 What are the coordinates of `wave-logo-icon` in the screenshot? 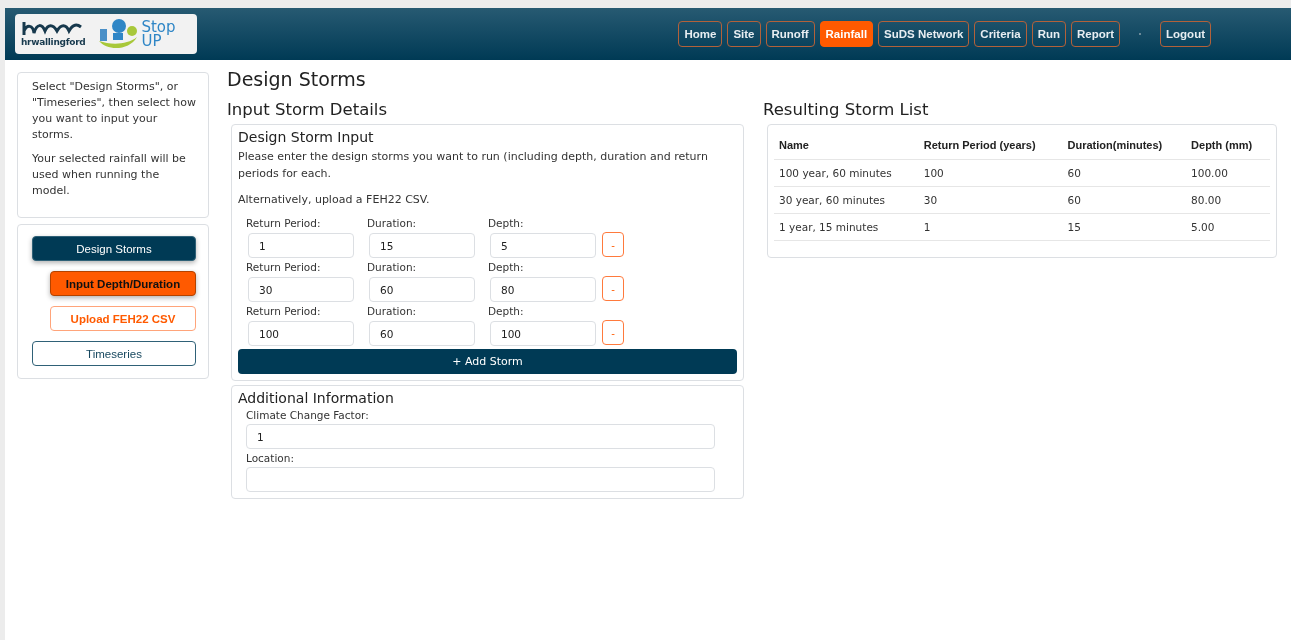 It's located at (52, 29).